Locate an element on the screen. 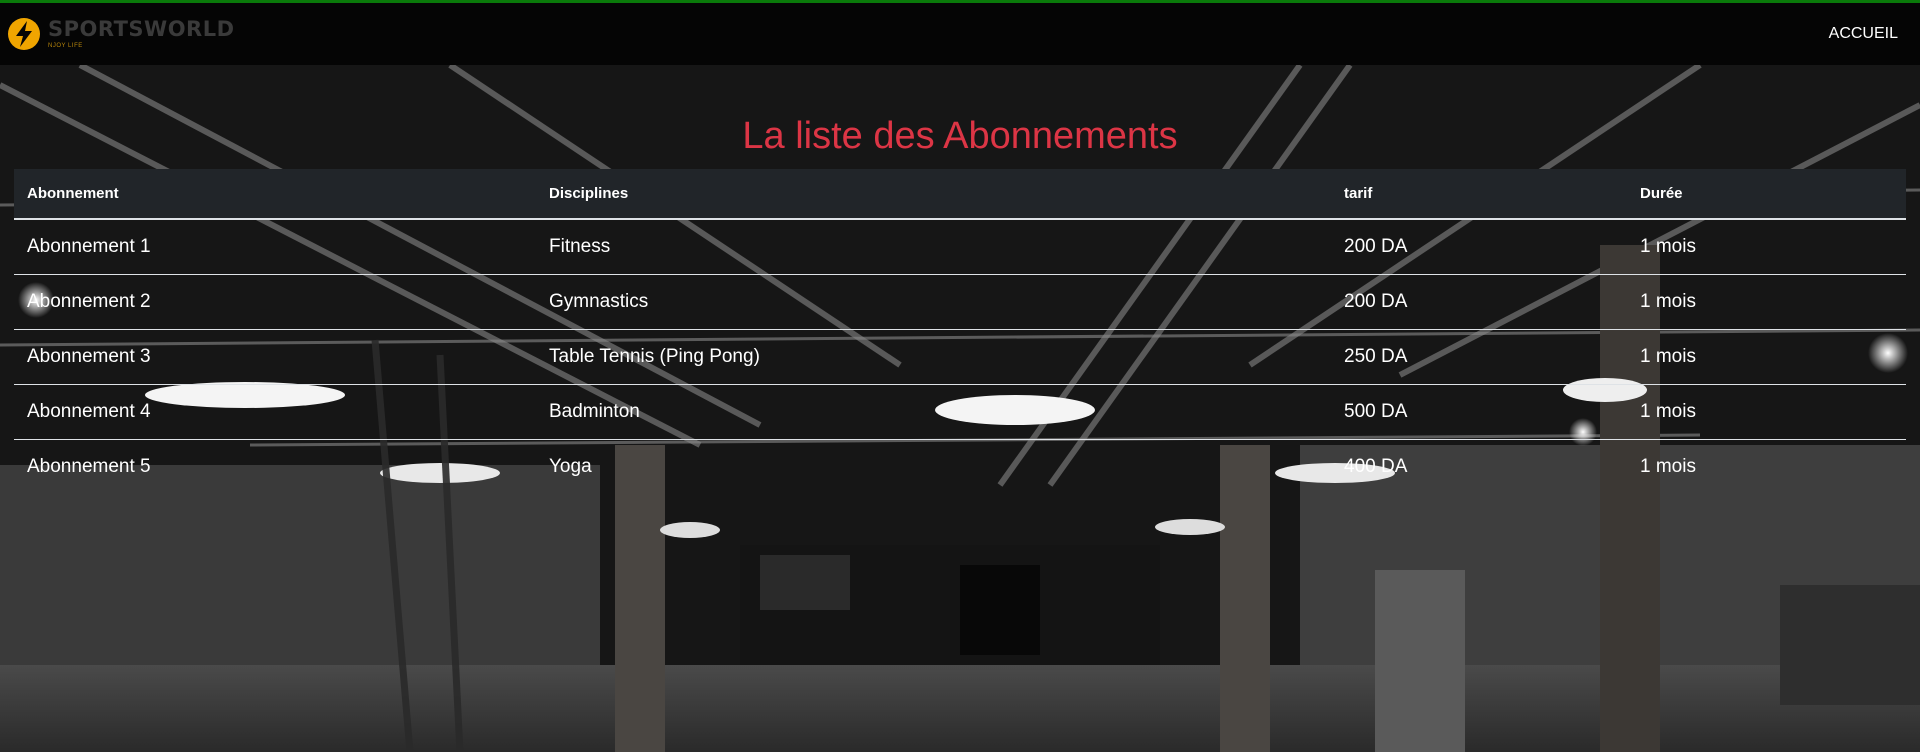 The width and height of the screenshot is (1920, 752). cell-tarif: 250 DA is located at coordinates (1479, 357).